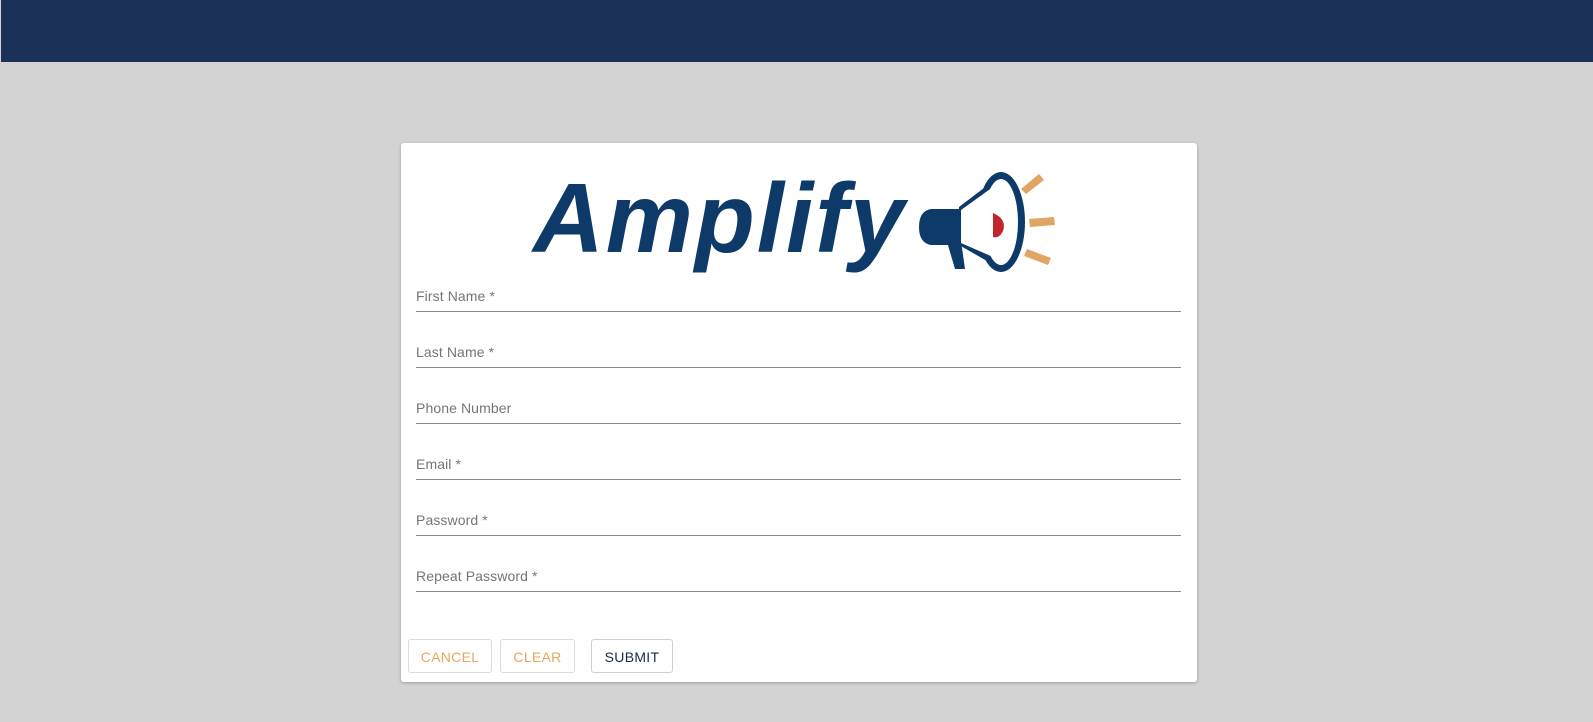  Describe the element at coordinates (632, 656) in the screenshot. I see `submit-button: SUBMIT` at that location.